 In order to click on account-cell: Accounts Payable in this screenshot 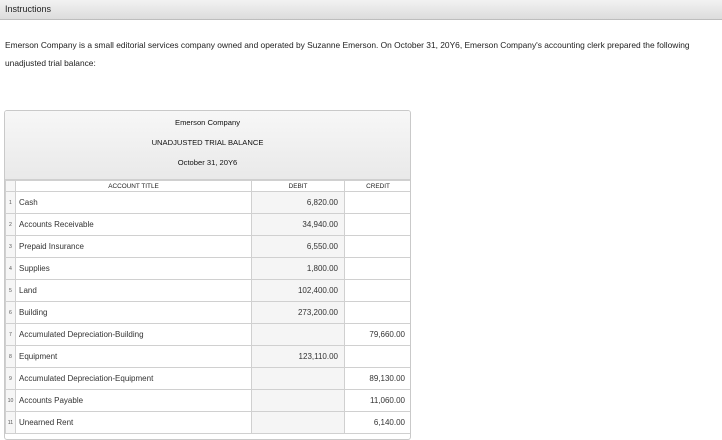, I will do `click(133, 400)`.